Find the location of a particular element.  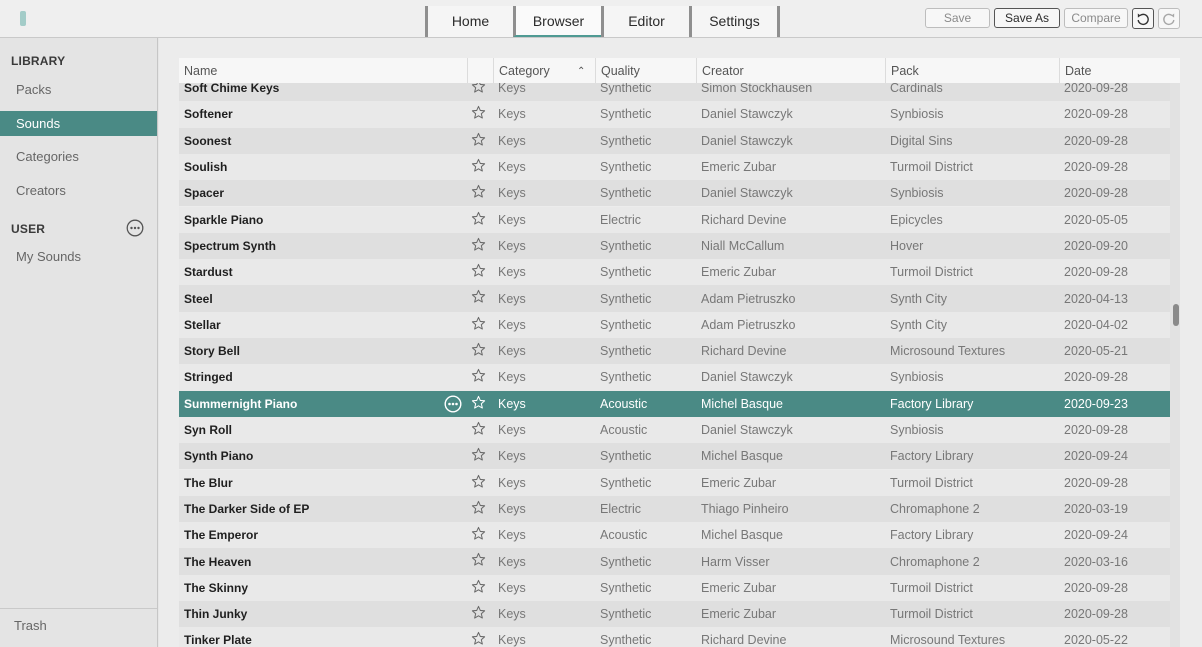

main-tabs: Home Browser Editor Settings is located at coordinates (602, 22).